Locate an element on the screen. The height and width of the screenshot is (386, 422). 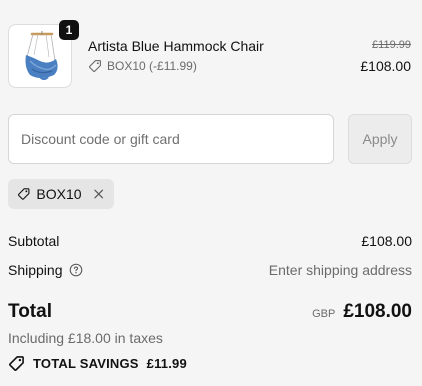
subtotal-row: Subtotal £108.00 is located at coordinates (210, 241).